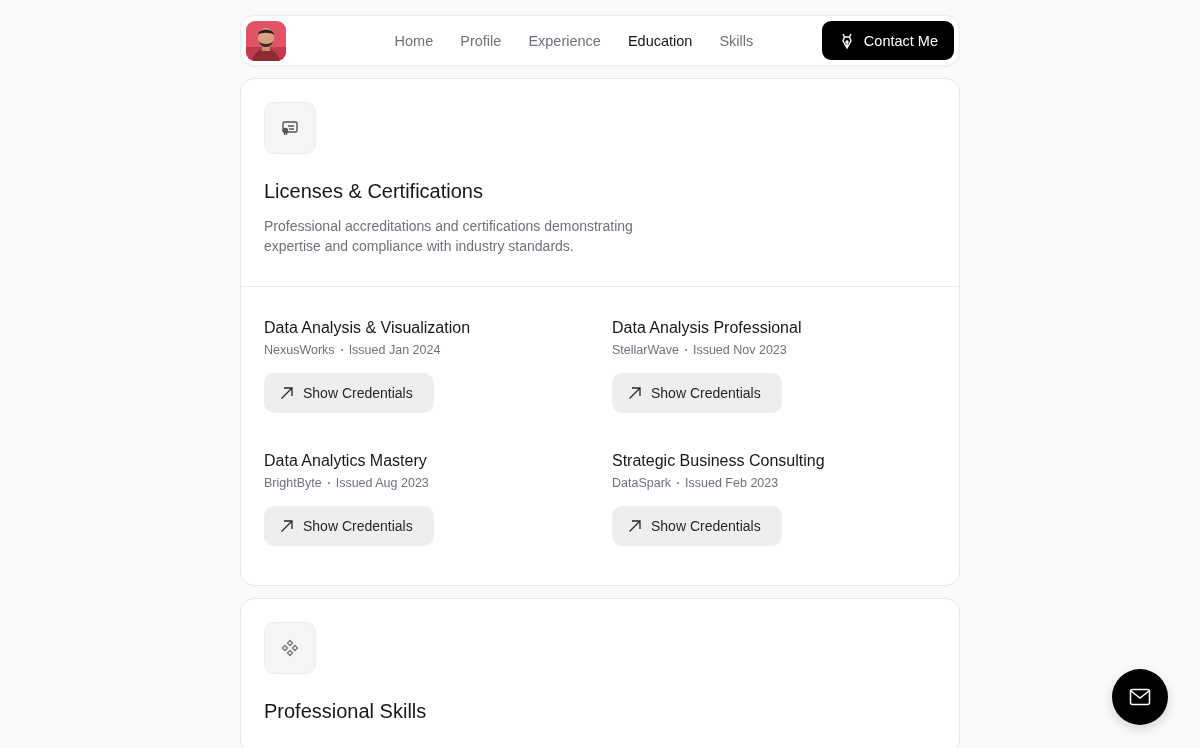 The image size is (1200, 748). What do you see at coordinates (887, 40) in the screenshot?
I see `contact-button: Contact Me` at bounding box center [887, 40].